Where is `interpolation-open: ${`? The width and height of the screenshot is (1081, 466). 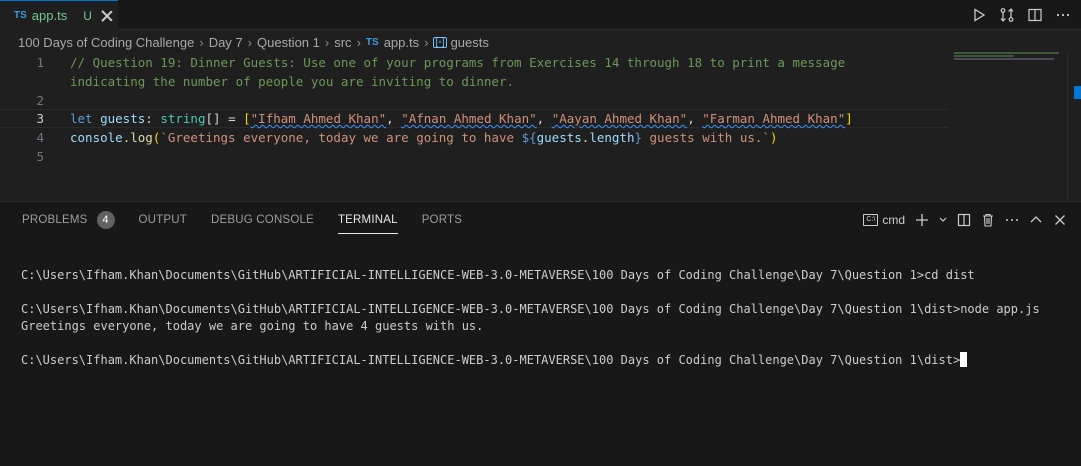 interpolation-open: ${ is located at coordinates (529, 137).